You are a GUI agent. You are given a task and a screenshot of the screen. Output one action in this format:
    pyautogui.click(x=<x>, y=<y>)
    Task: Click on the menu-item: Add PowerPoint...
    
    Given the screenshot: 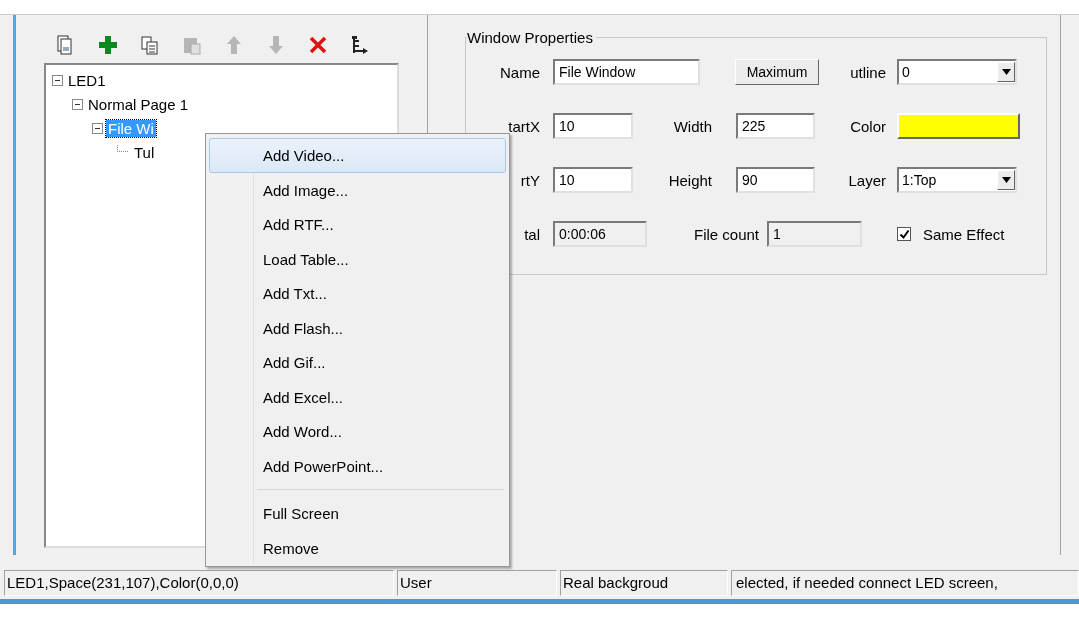 What is the action you would take?
    pyautogui.click(x=357, y=465)
    